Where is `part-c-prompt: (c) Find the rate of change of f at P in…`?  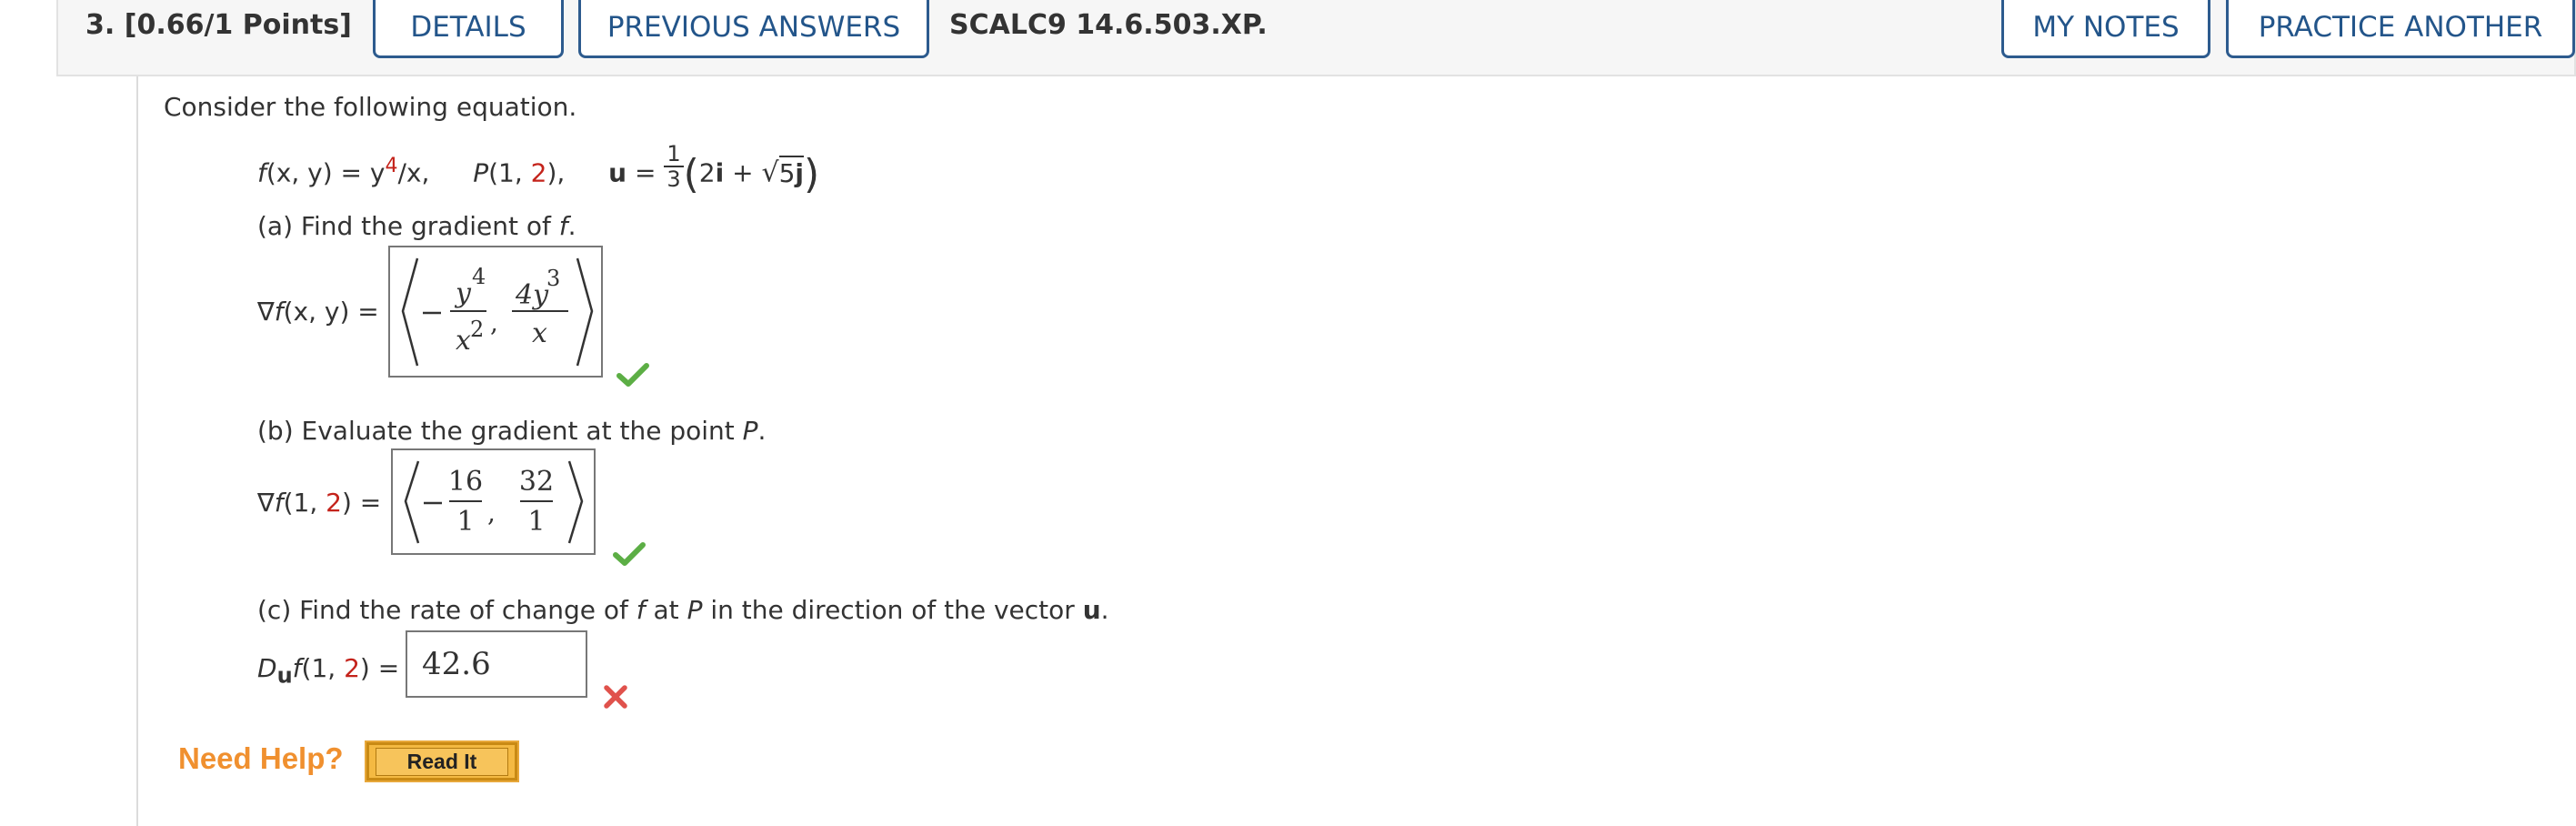
part-c-prompt: (c) Find the rate of change of f at P in… is located at coordinates (683, 610).